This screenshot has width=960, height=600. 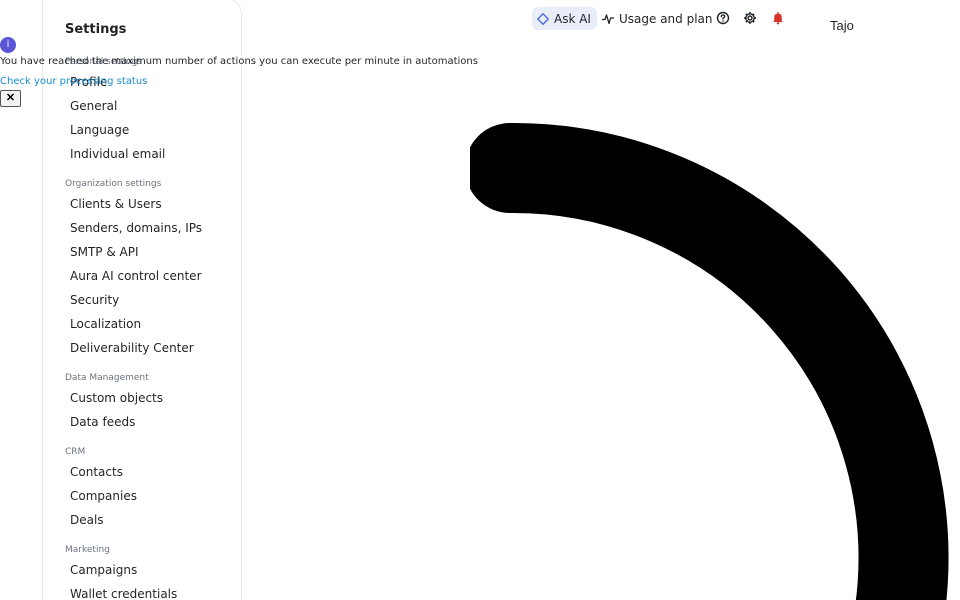 What do you see at coordinates (153, 324) in the screenshot?
I see `sidebar-item-localization: Localization` at bounding box center [153, 324].